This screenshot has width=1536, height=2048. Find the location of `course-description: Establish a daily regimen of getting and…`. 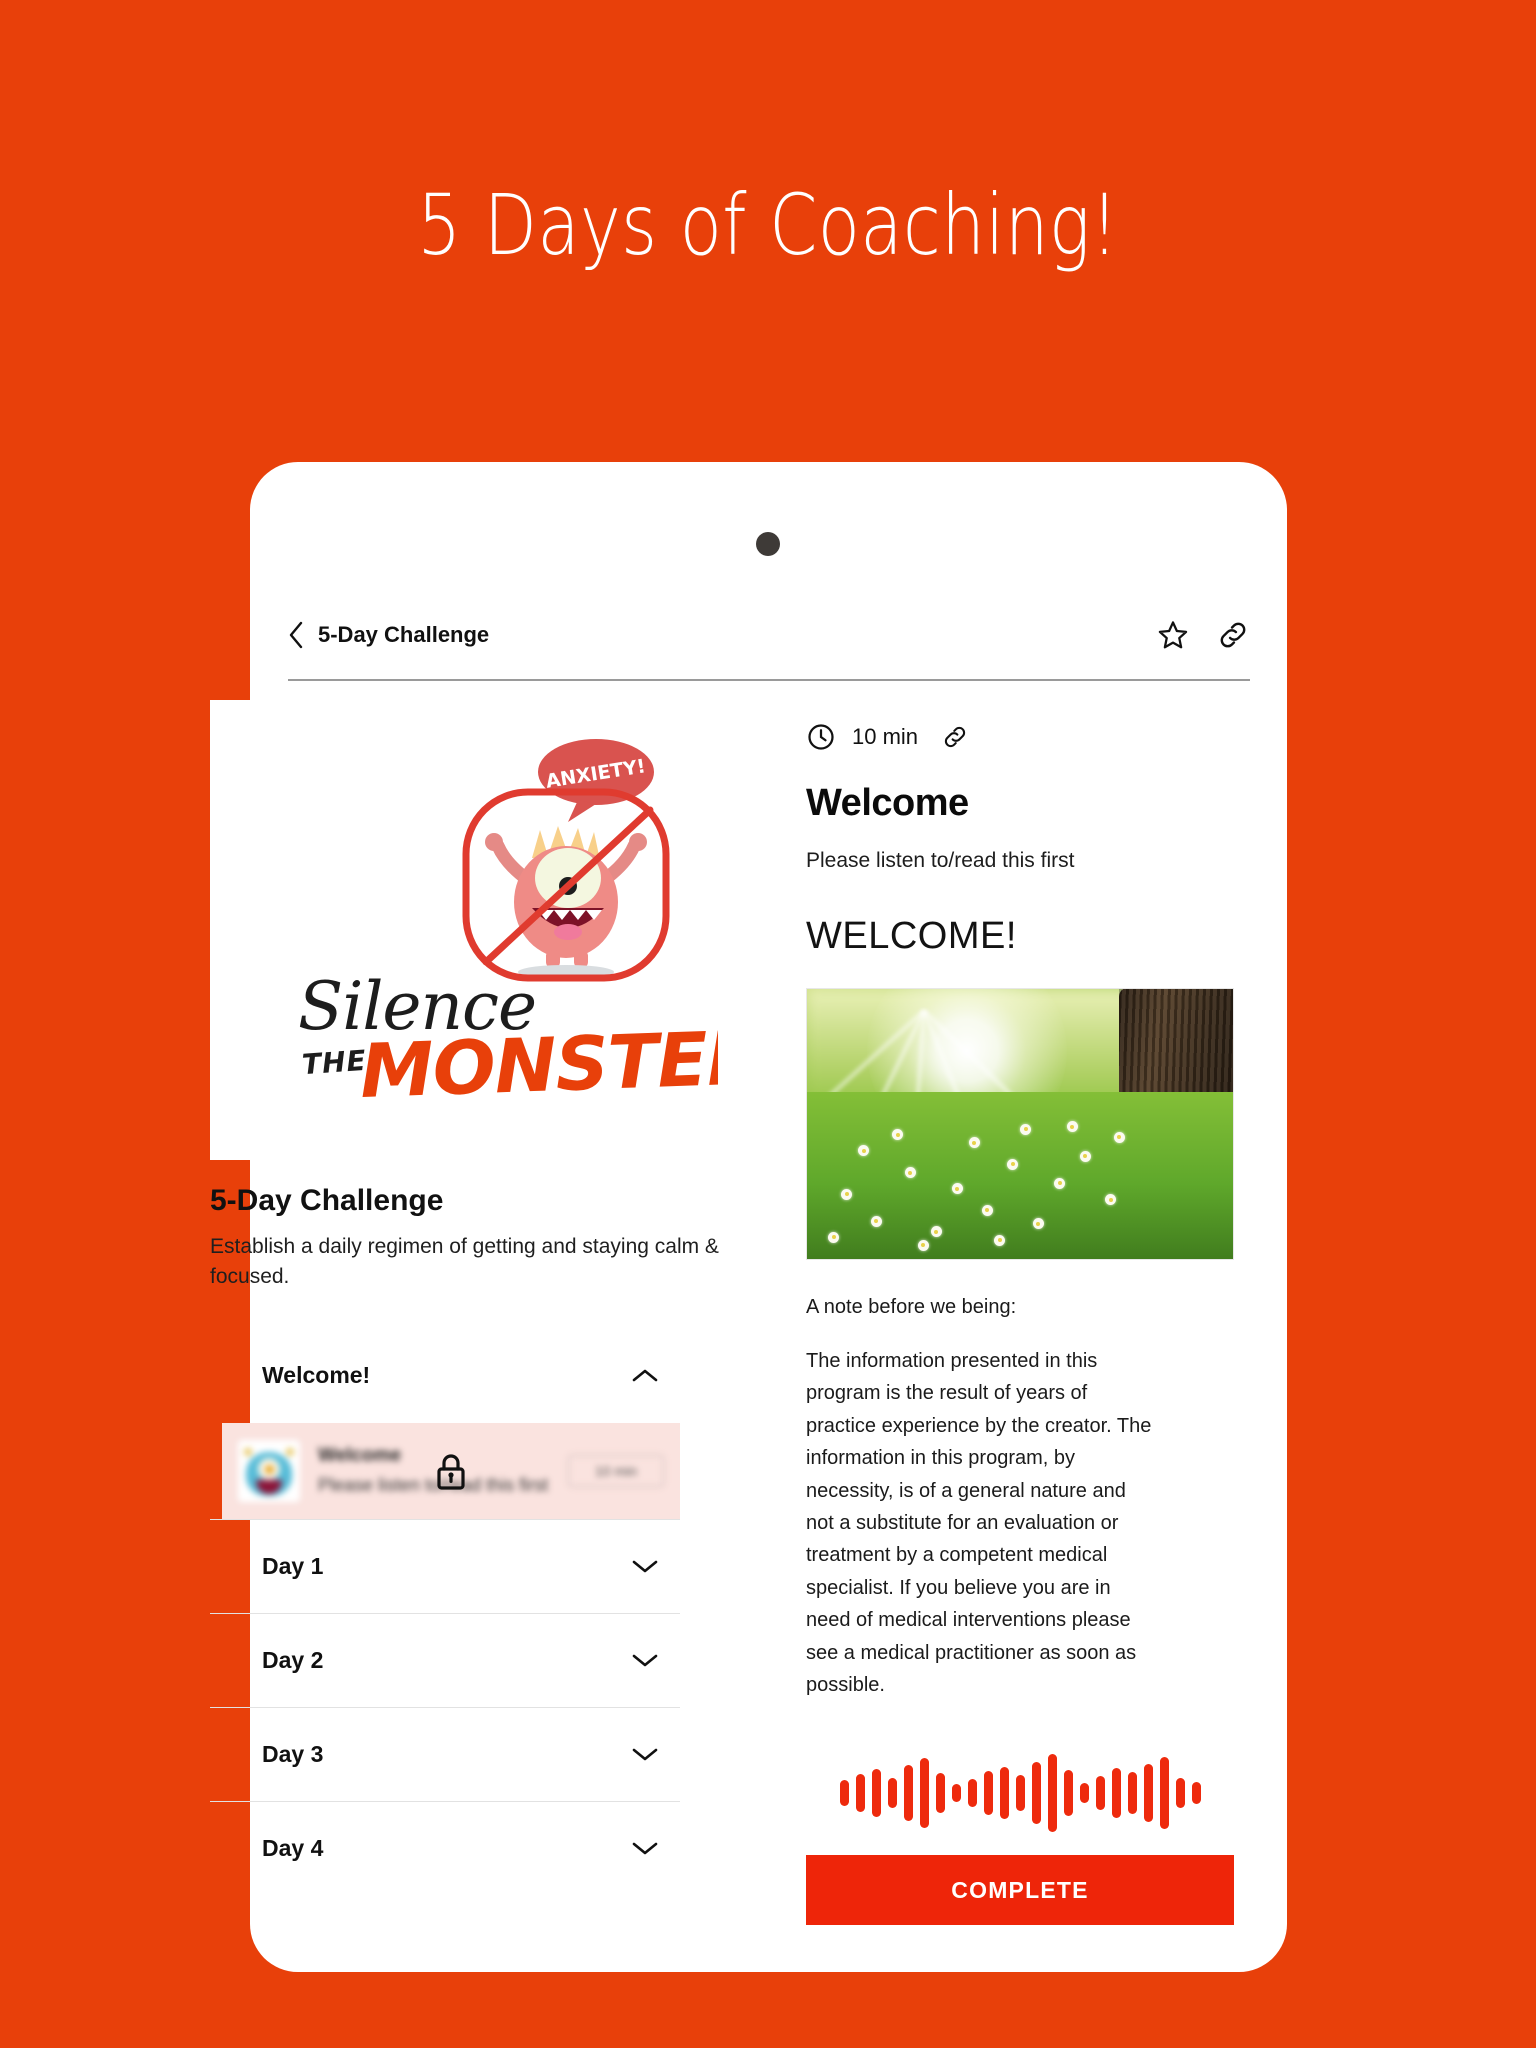

course-description: Establish a daily regimen of getting and… is located at coordinates (464, 1262).